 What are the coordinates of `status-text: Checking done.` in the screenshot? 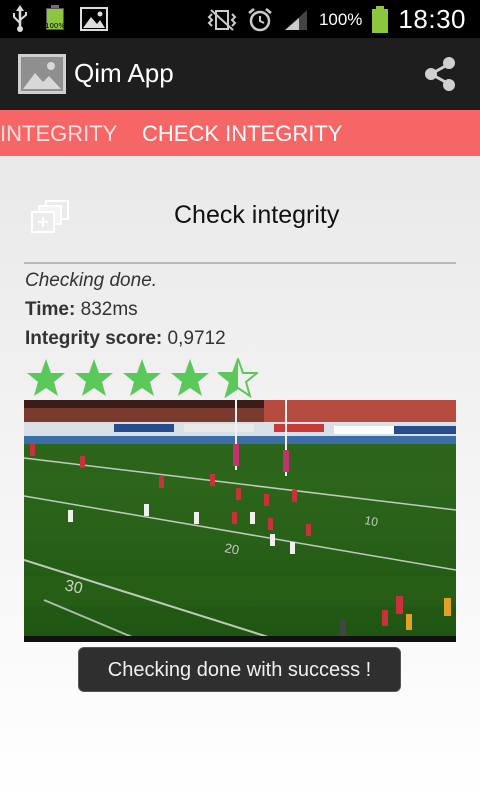 It's located at (91, 280).